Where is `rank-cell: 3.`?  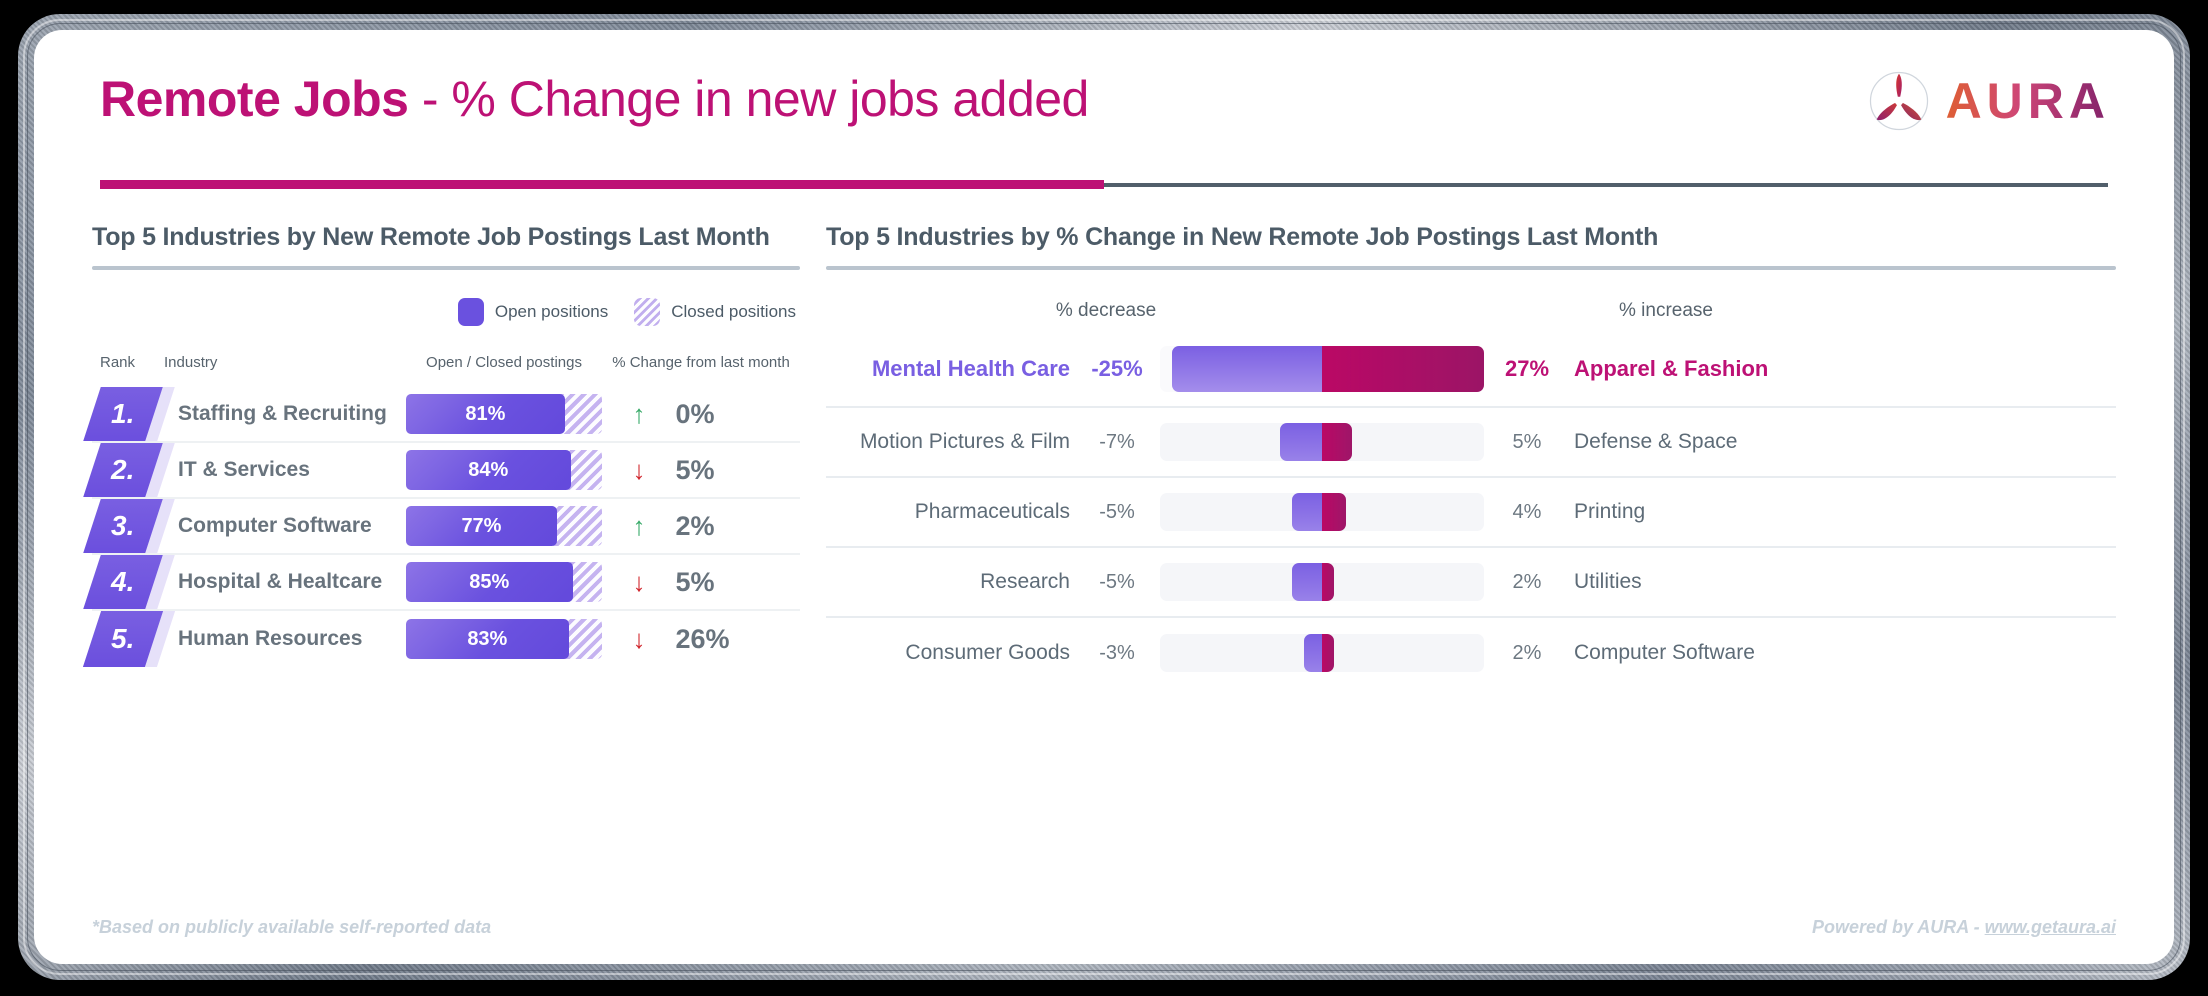
rank-cell: 3. is located at coordinates (129, 526).